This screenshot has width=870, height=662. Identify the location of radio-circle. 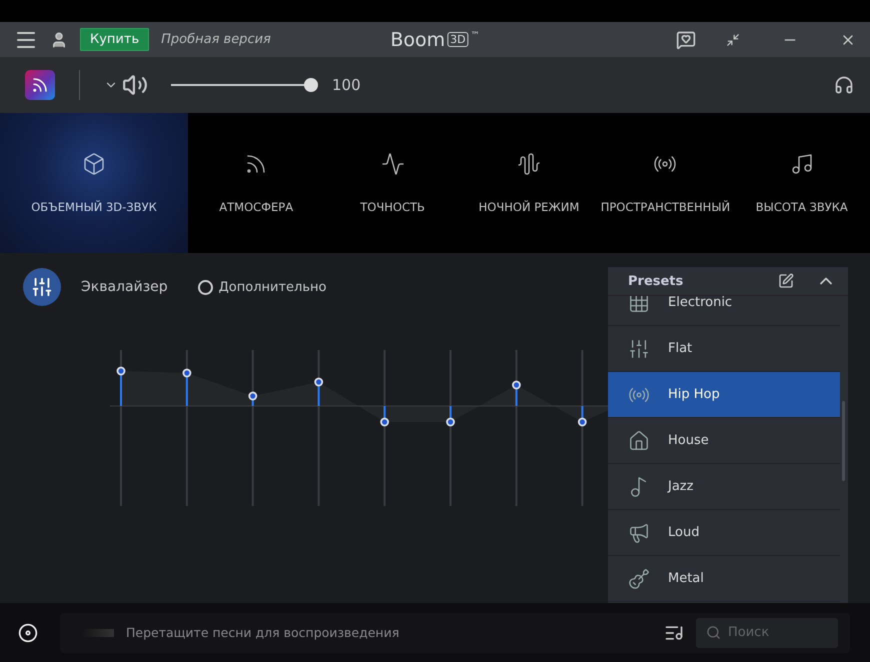
(205, 287).